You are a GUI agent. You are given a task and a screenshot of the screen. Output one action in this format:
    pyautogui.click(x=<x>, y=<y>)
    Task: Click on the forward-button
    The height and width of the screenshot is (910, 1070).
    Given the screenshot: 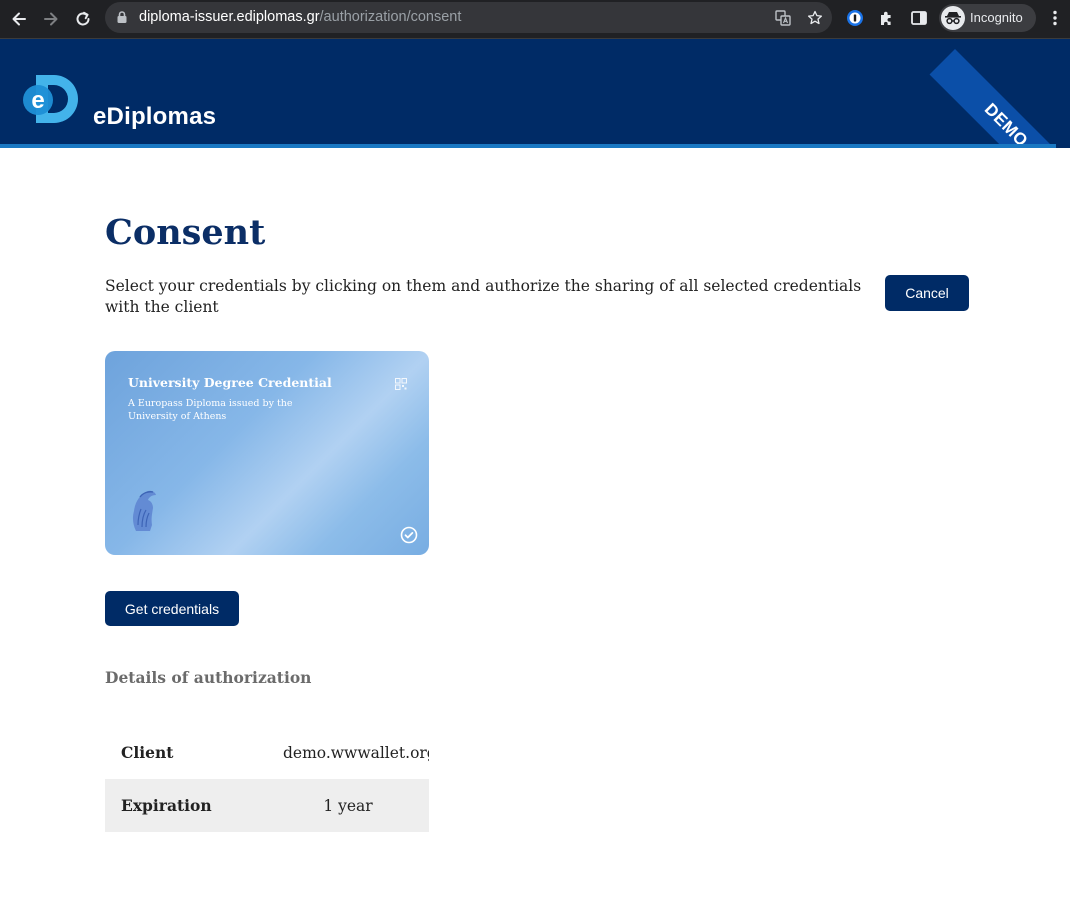 What is the action you would take?
    pyautogui.click(x=51, y=19)
    